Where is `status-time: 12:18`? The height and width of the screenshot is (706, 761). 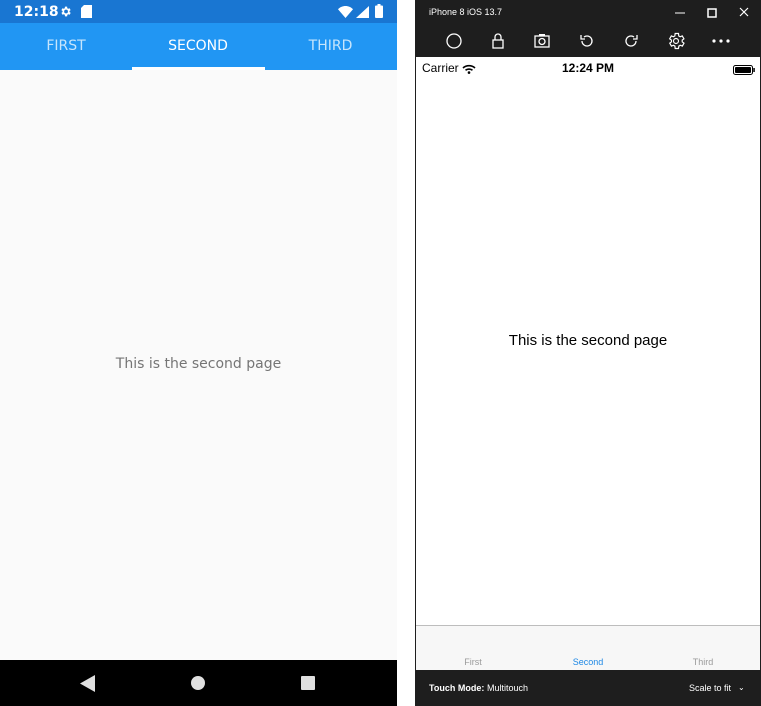 status-time: 12:18 is located at coordinates (36, 12).